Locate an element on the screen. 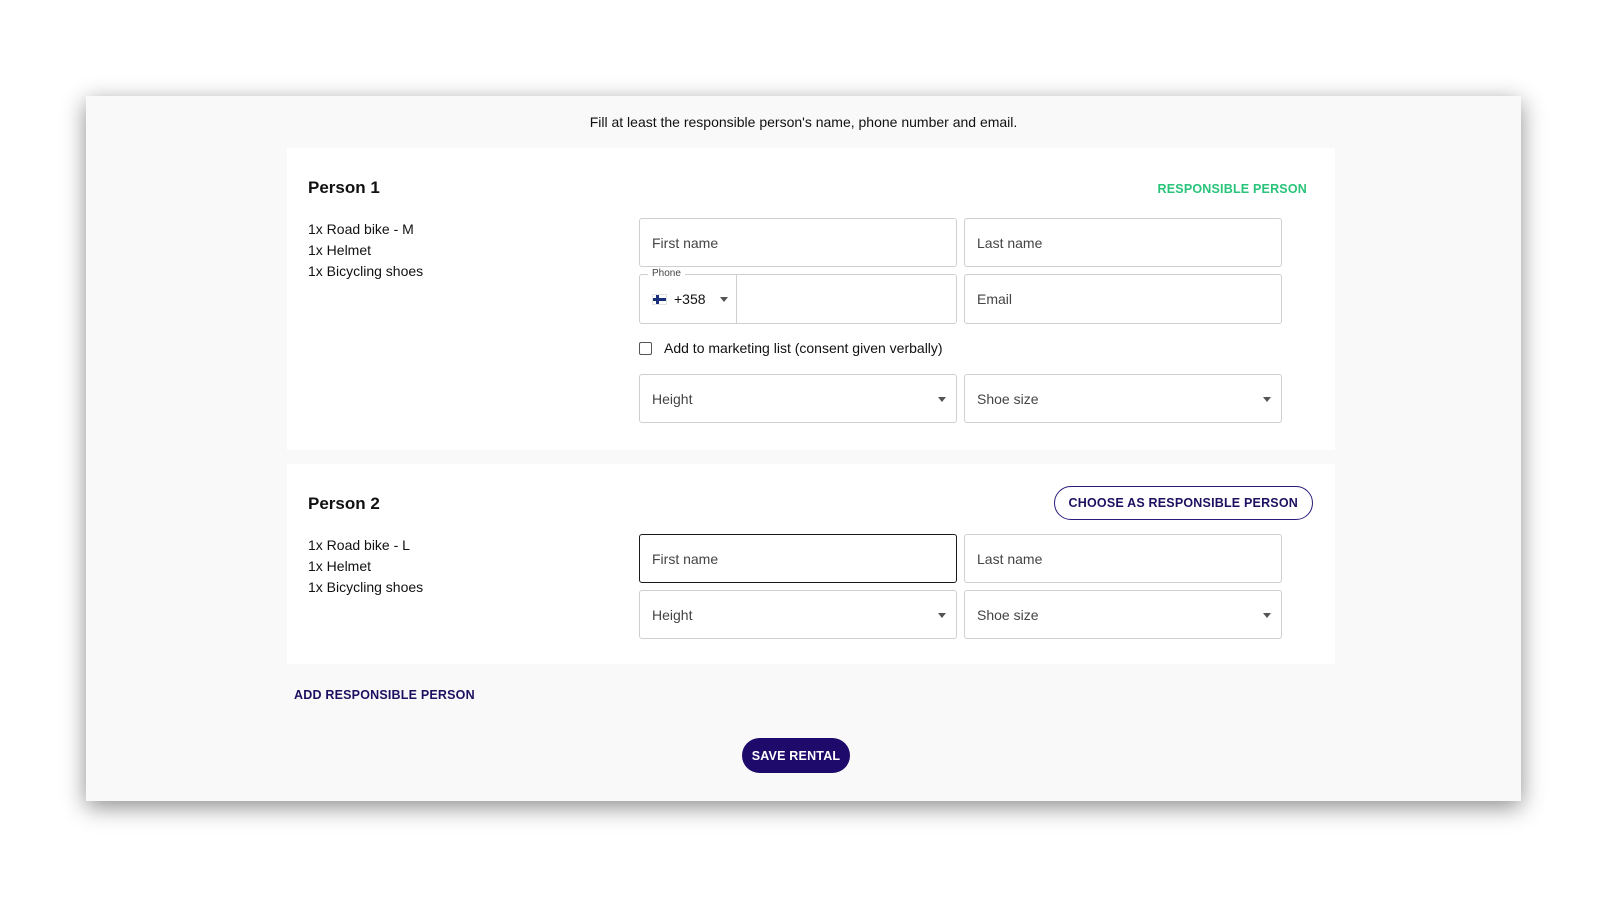 This screenshot has width=1600, height=900. marketing-consent-checkbox is located at coordinates (645, 348).